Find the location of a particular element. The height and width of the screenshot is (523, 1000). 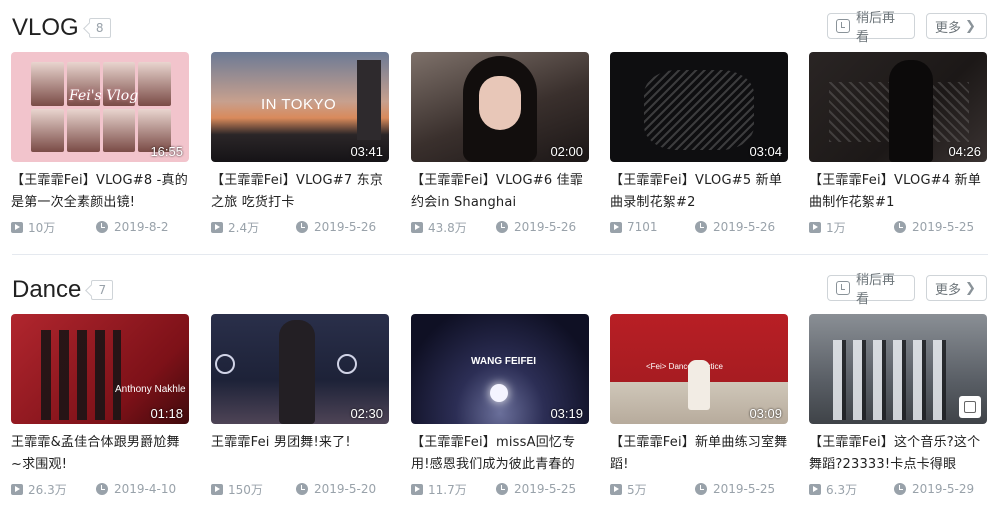

video-thumbnail: 02:00 is located at coordinates (500, 107).